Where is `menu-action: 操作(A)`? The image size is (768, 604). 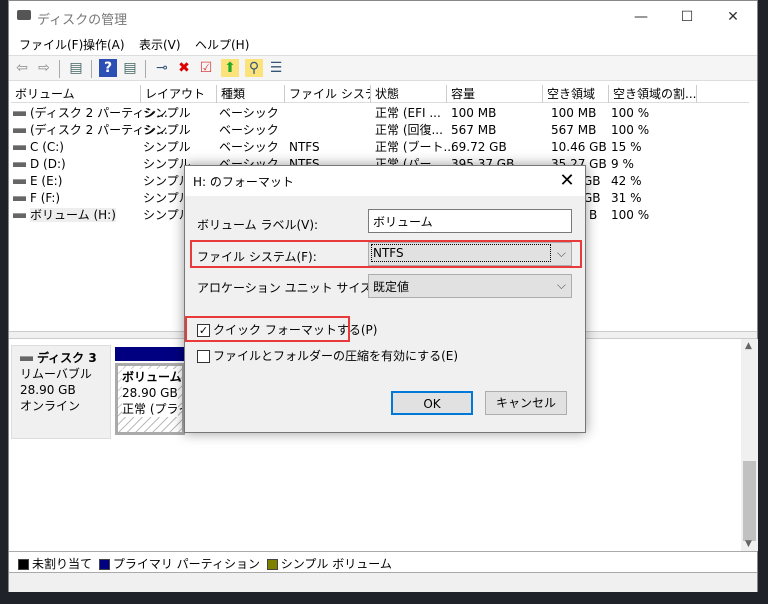 menu-action: 操作(A) is located at coordinates (104, 44).